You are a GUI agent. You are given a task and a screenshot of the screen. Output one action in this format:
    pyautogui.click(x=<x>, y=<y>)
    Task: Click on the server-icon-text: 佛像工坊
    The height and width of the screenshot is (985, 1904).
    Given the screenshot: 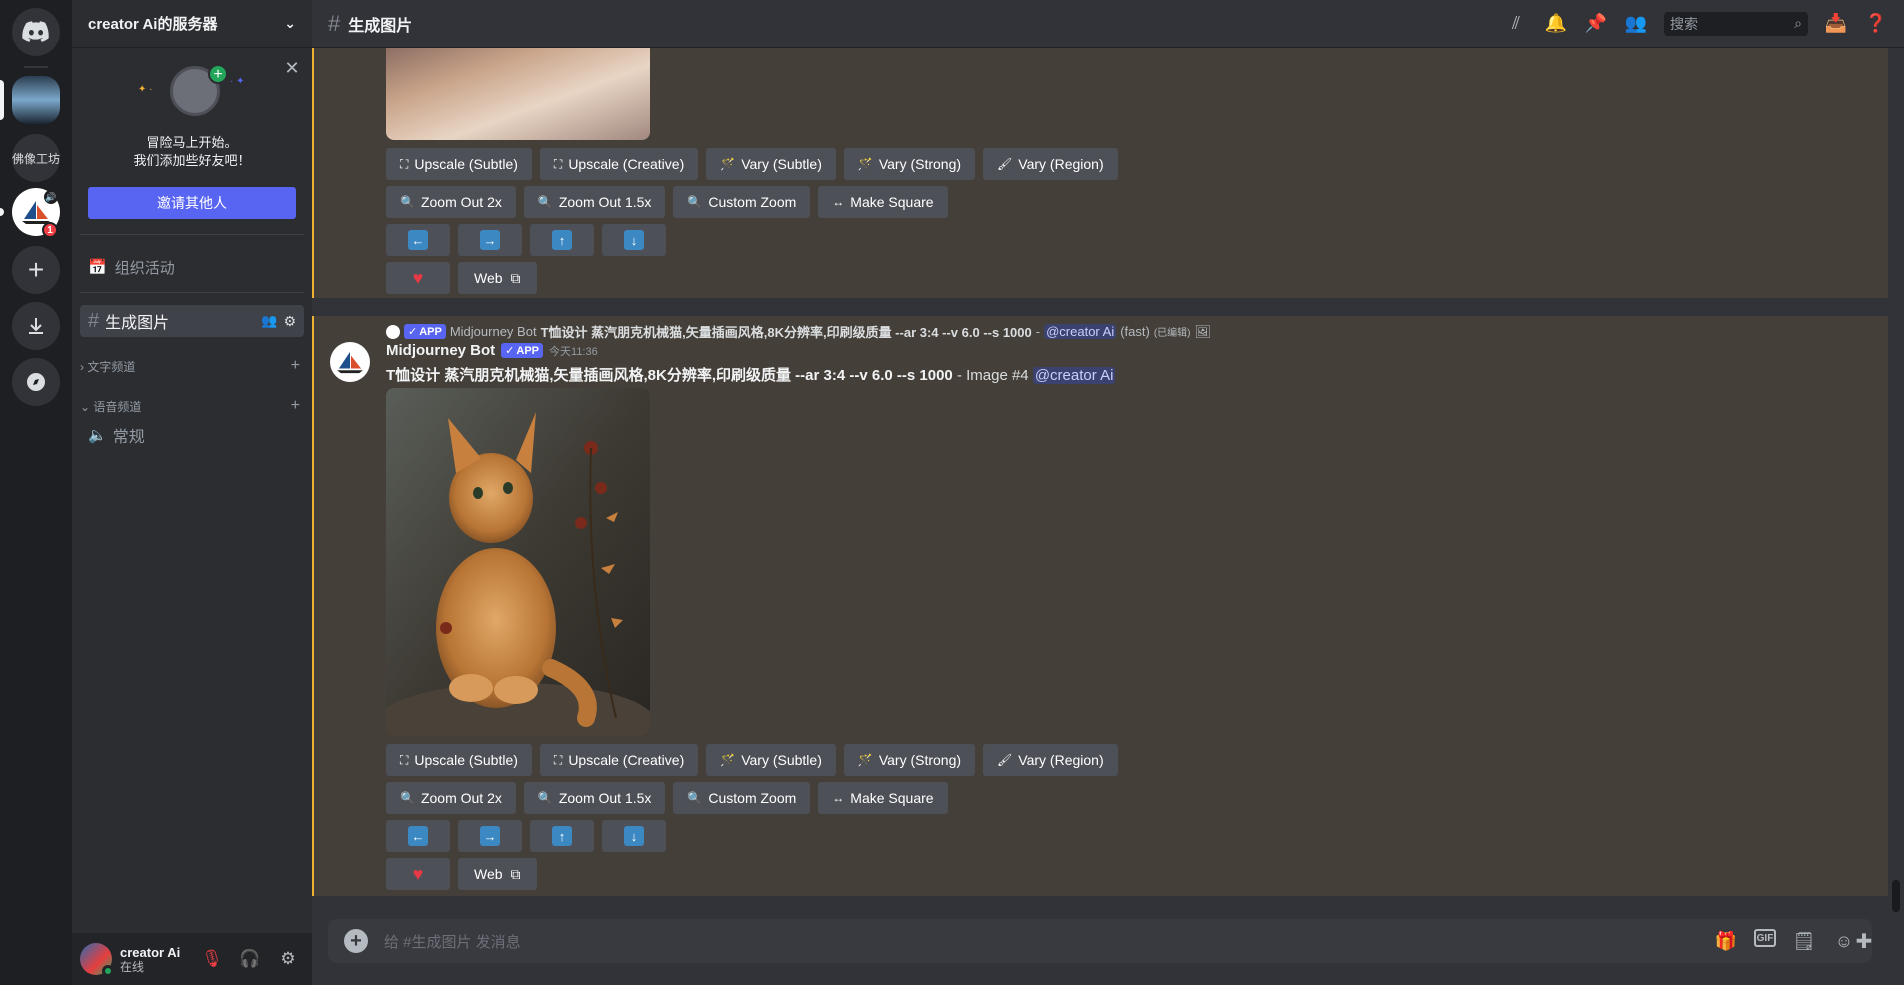 What is the action you would take?
    pyautogui.click(x=36, y=158)
    